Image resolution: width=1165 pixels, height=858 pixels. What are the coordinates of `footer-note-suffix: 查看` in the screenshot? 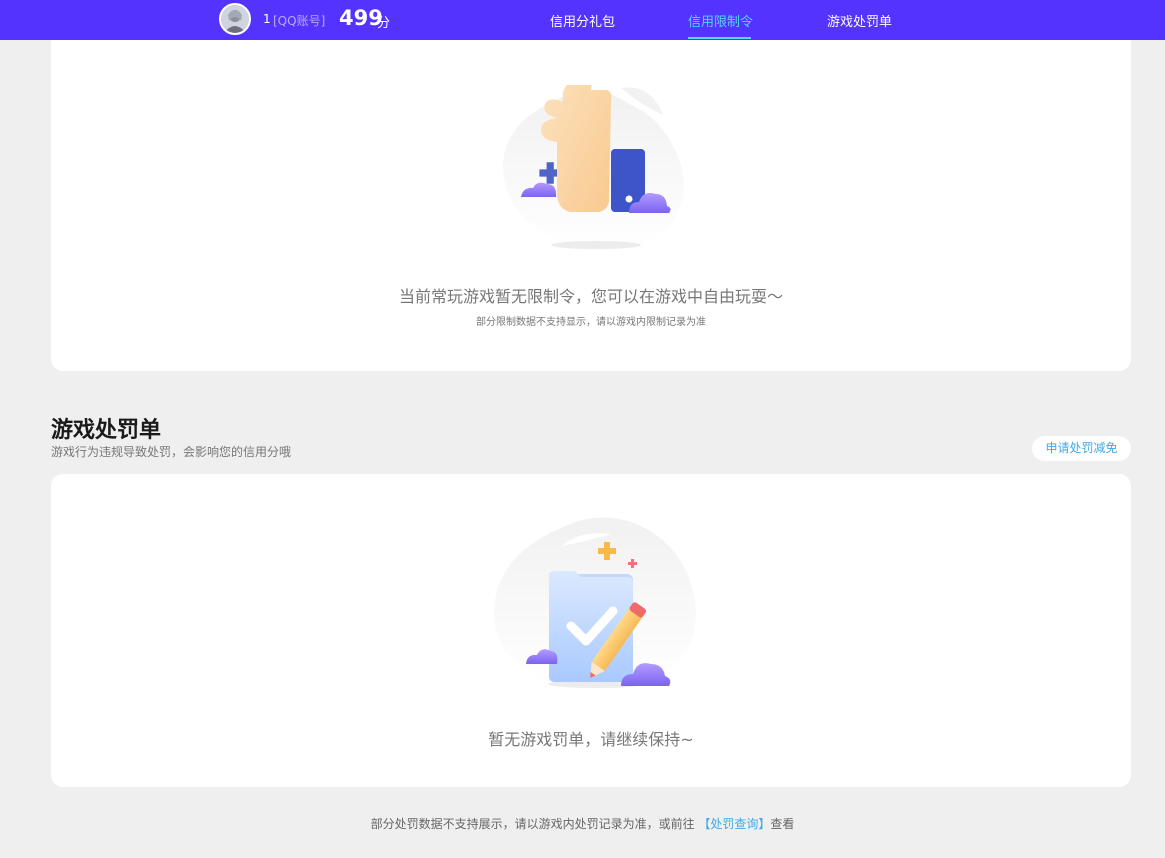 It's located at (782, 824).